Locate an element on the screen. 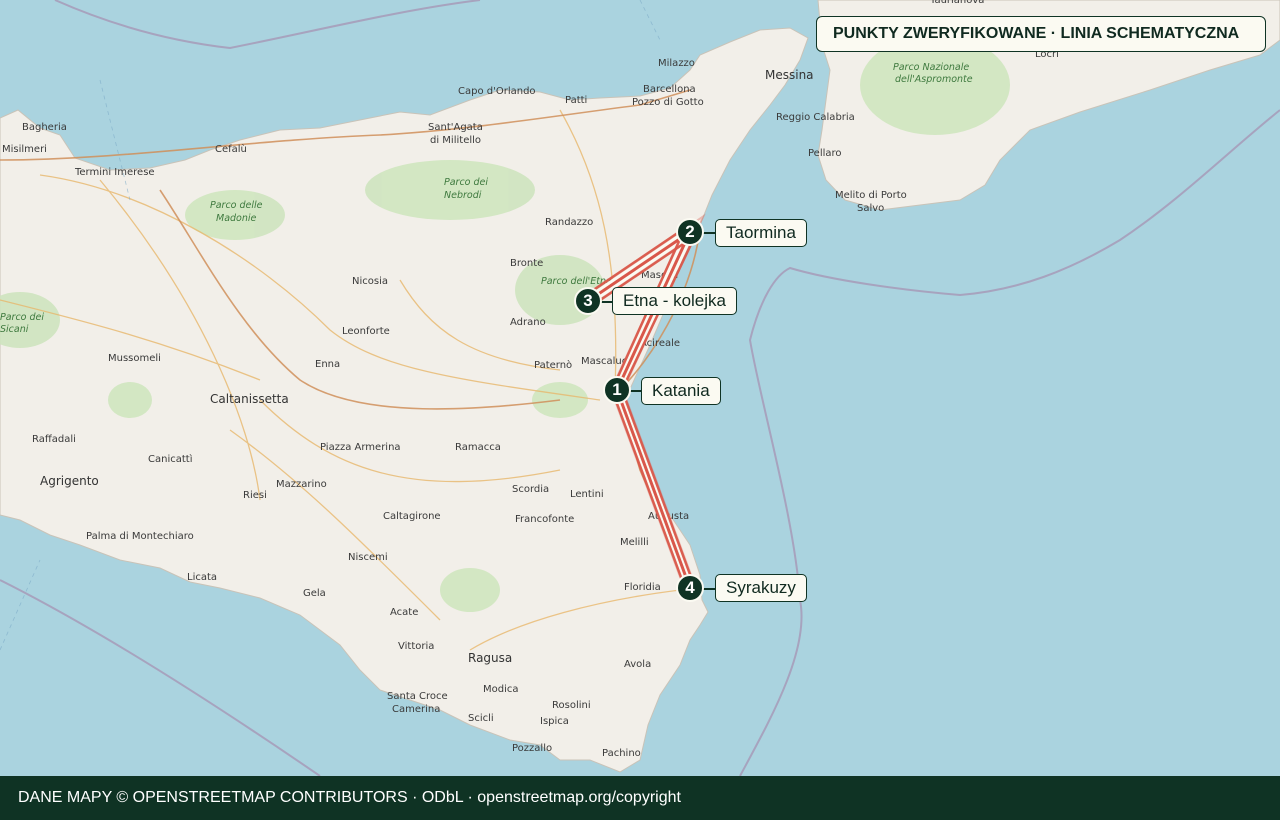 The width and height of the screenshot is (1280, 820). svg-text: Pachino is located at coordinates (621, 753).